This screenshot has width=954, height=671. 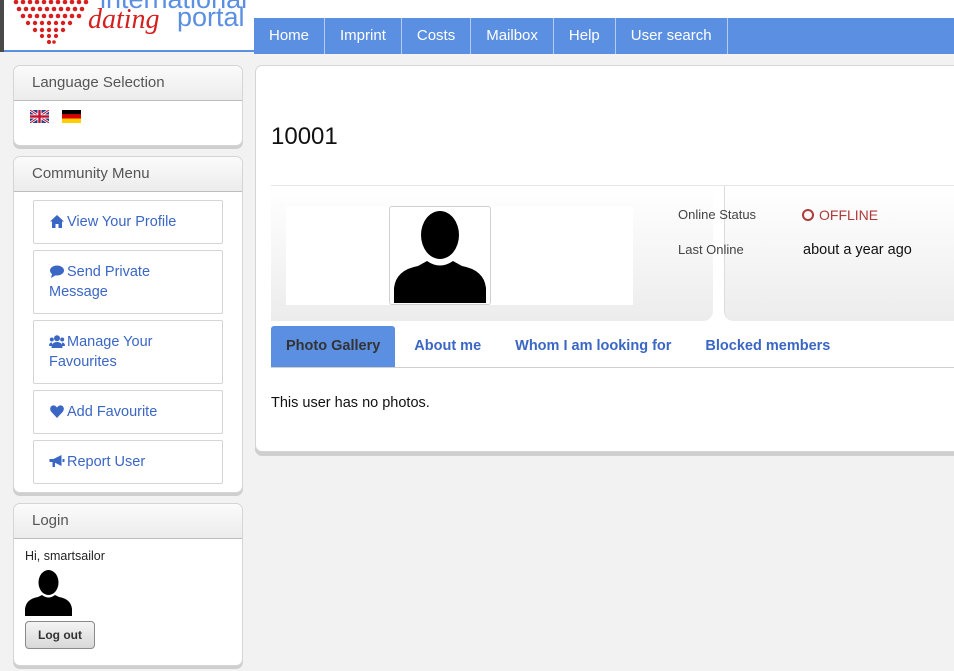 What do you see at coordinates (767, 346) in the screenshot?
I see `tab-blocked-members: Blocked members` at bounding box center [767, 346].